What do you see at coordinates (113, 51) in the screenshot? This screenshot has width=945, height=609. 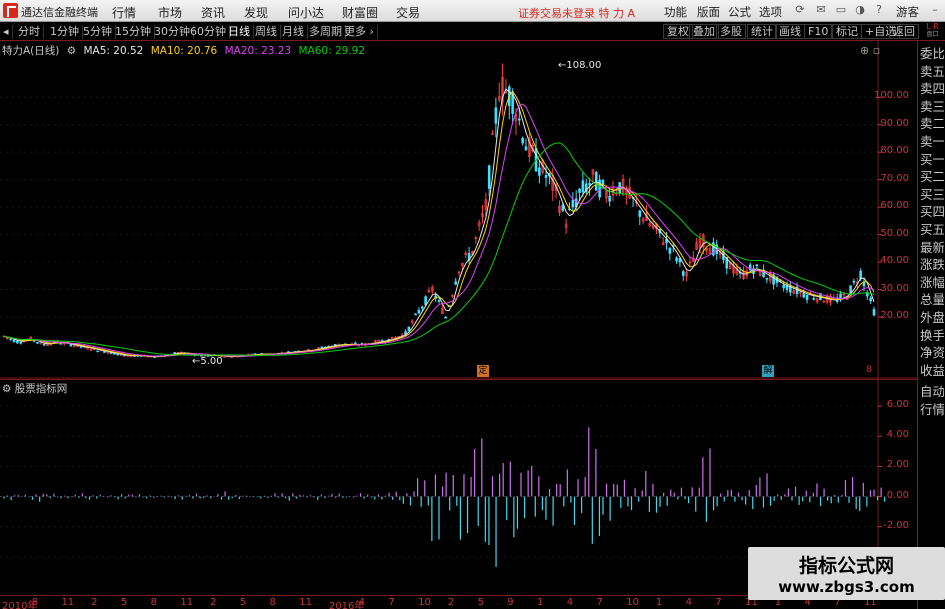 I see `legend-ma5: MA5: 20.52` at bounding box center [113, 51].